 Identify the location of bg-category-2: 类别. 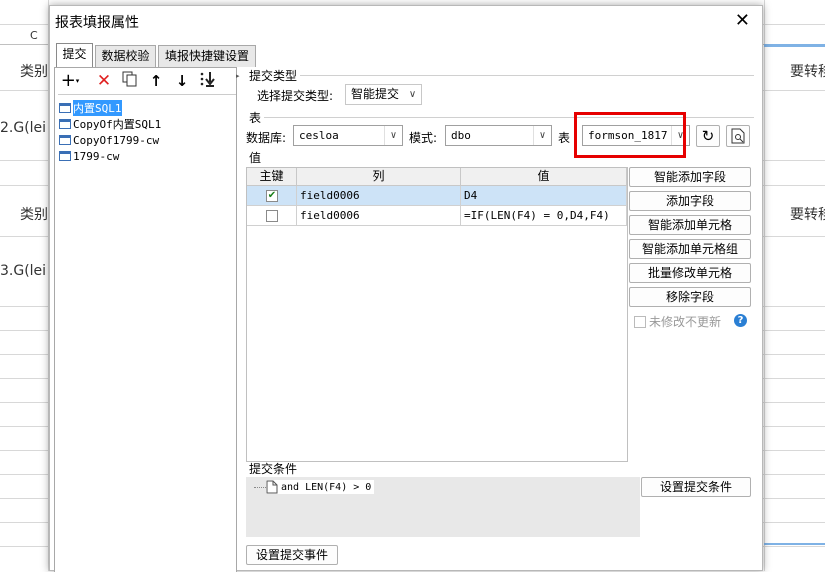
(34, 215).